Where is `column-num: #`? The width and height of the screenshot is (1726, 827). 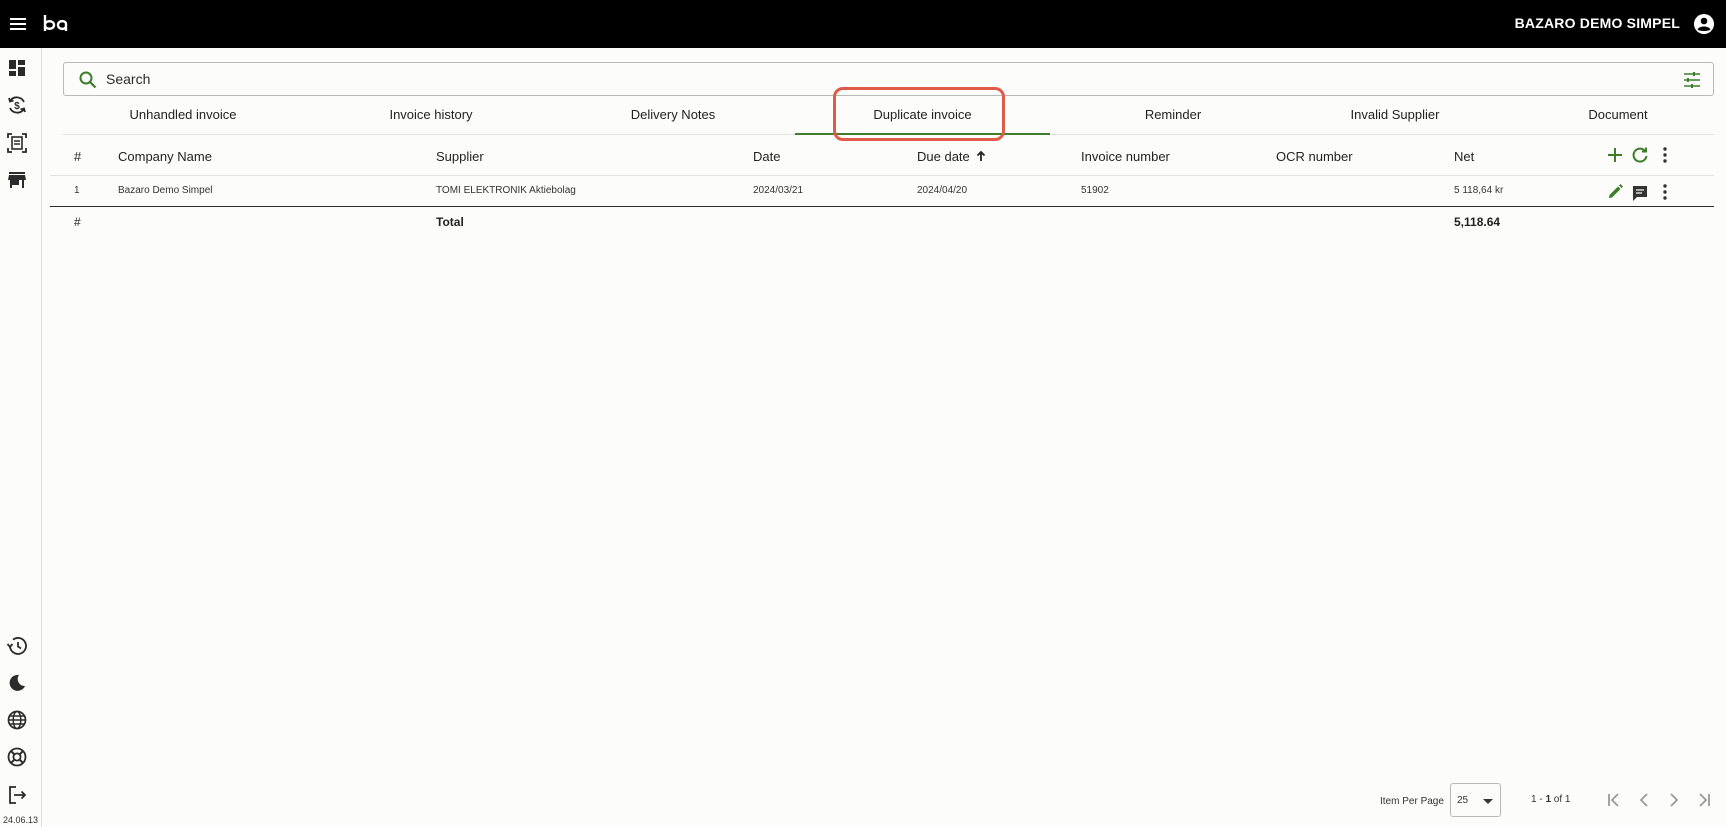
column-num: # is located at coordinates (78, 156).